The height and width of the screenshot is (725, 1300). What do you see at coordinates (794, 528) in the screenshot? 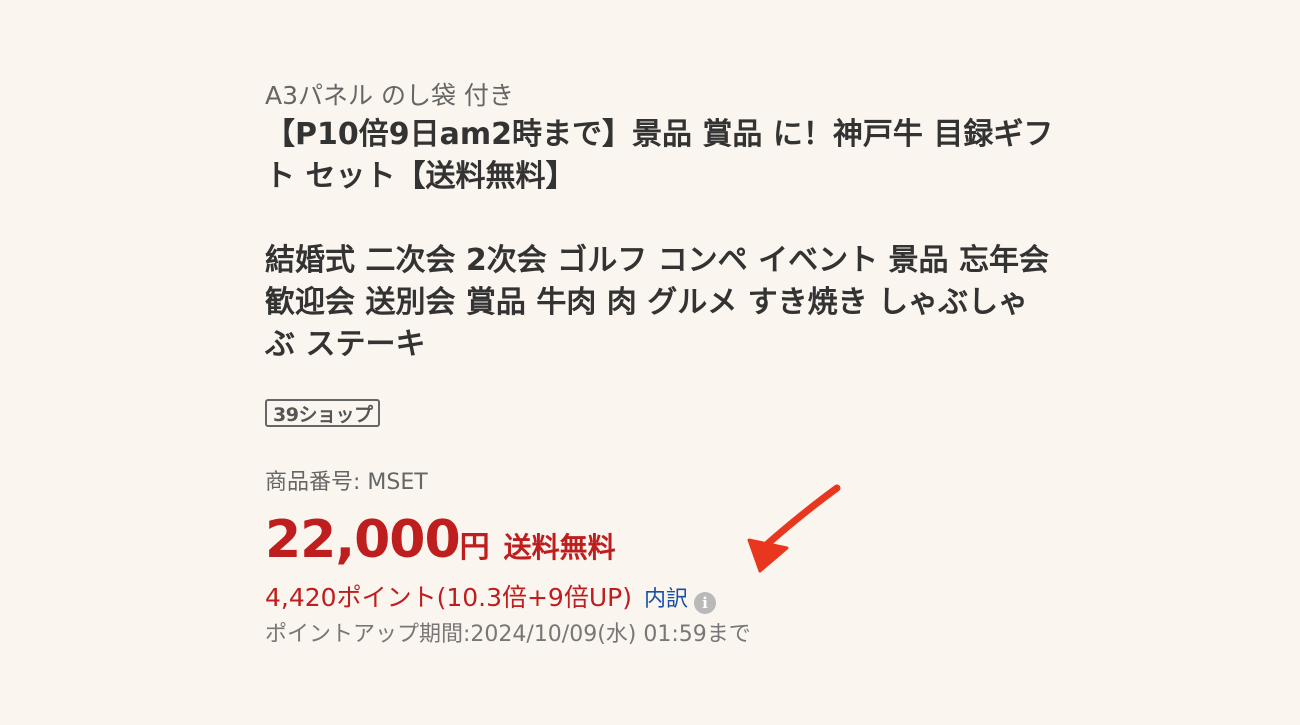
I see `red-arrow-annotation-icon` at bounding box center [794, 528].